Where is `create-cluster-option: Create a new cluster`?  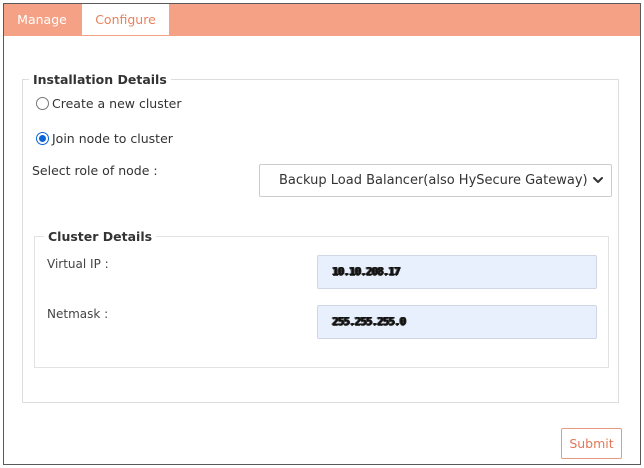
create-cluster-option: Create a new cluster is located at coordinates (108, 103).